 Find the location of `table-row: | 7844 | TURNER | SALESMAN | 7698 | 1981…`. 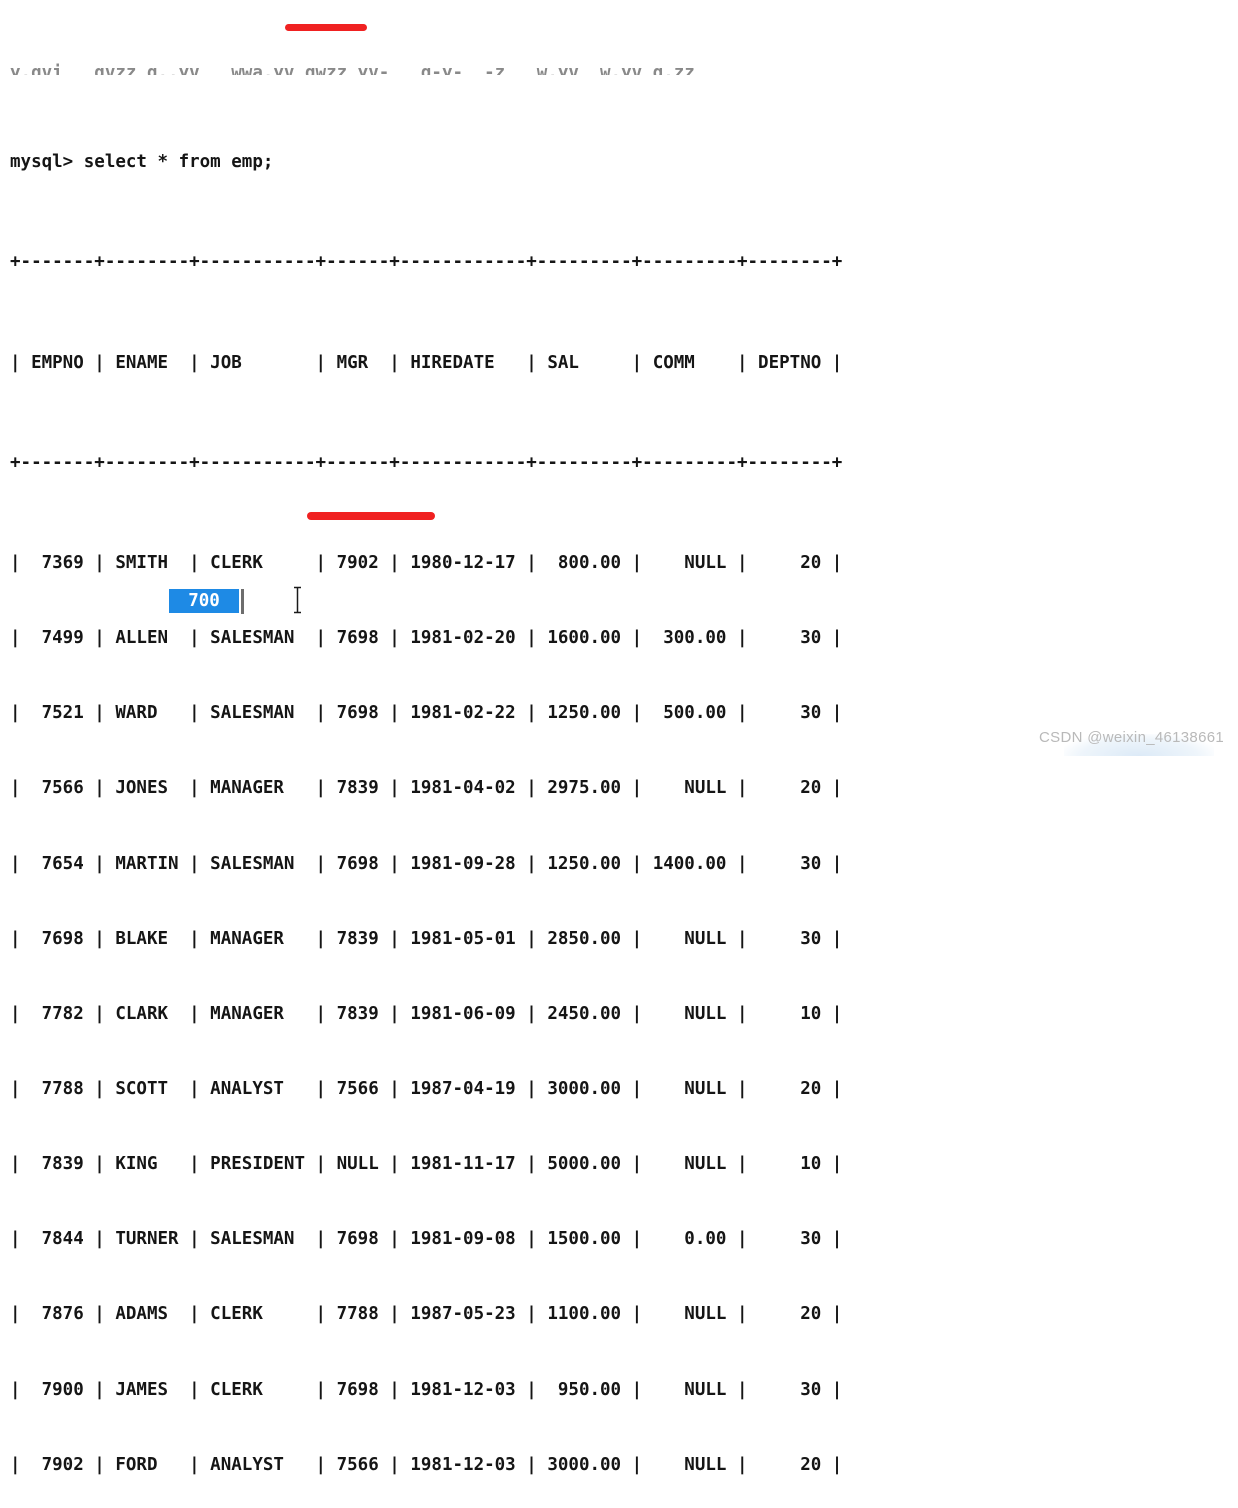

table-row: | 7844 | TURNER | SALESMAN | 7698 | 1981… is located at coordinates (426, 1239).